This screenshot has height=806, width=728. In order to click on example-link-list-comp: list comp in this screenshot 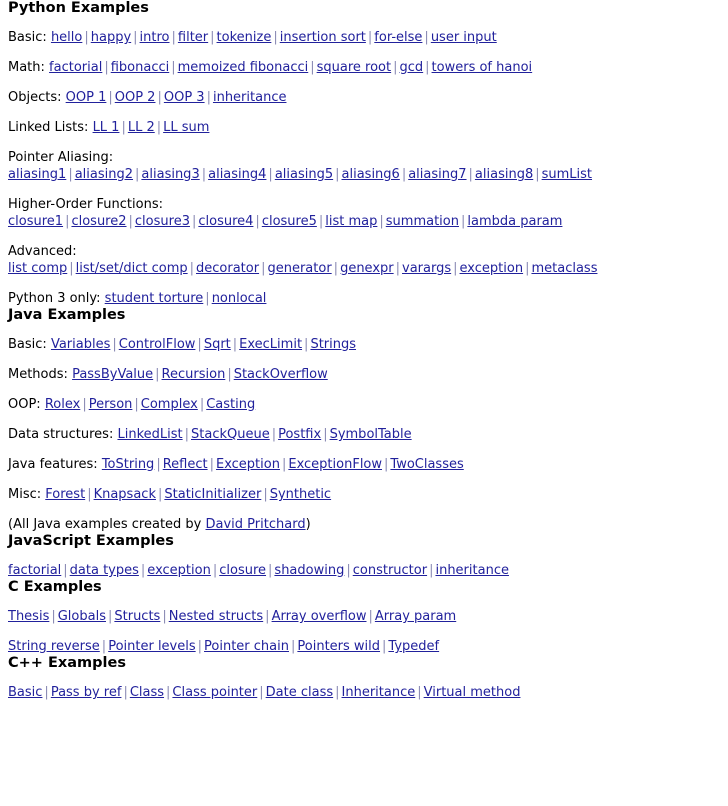, I will do `click(37, 268)`.